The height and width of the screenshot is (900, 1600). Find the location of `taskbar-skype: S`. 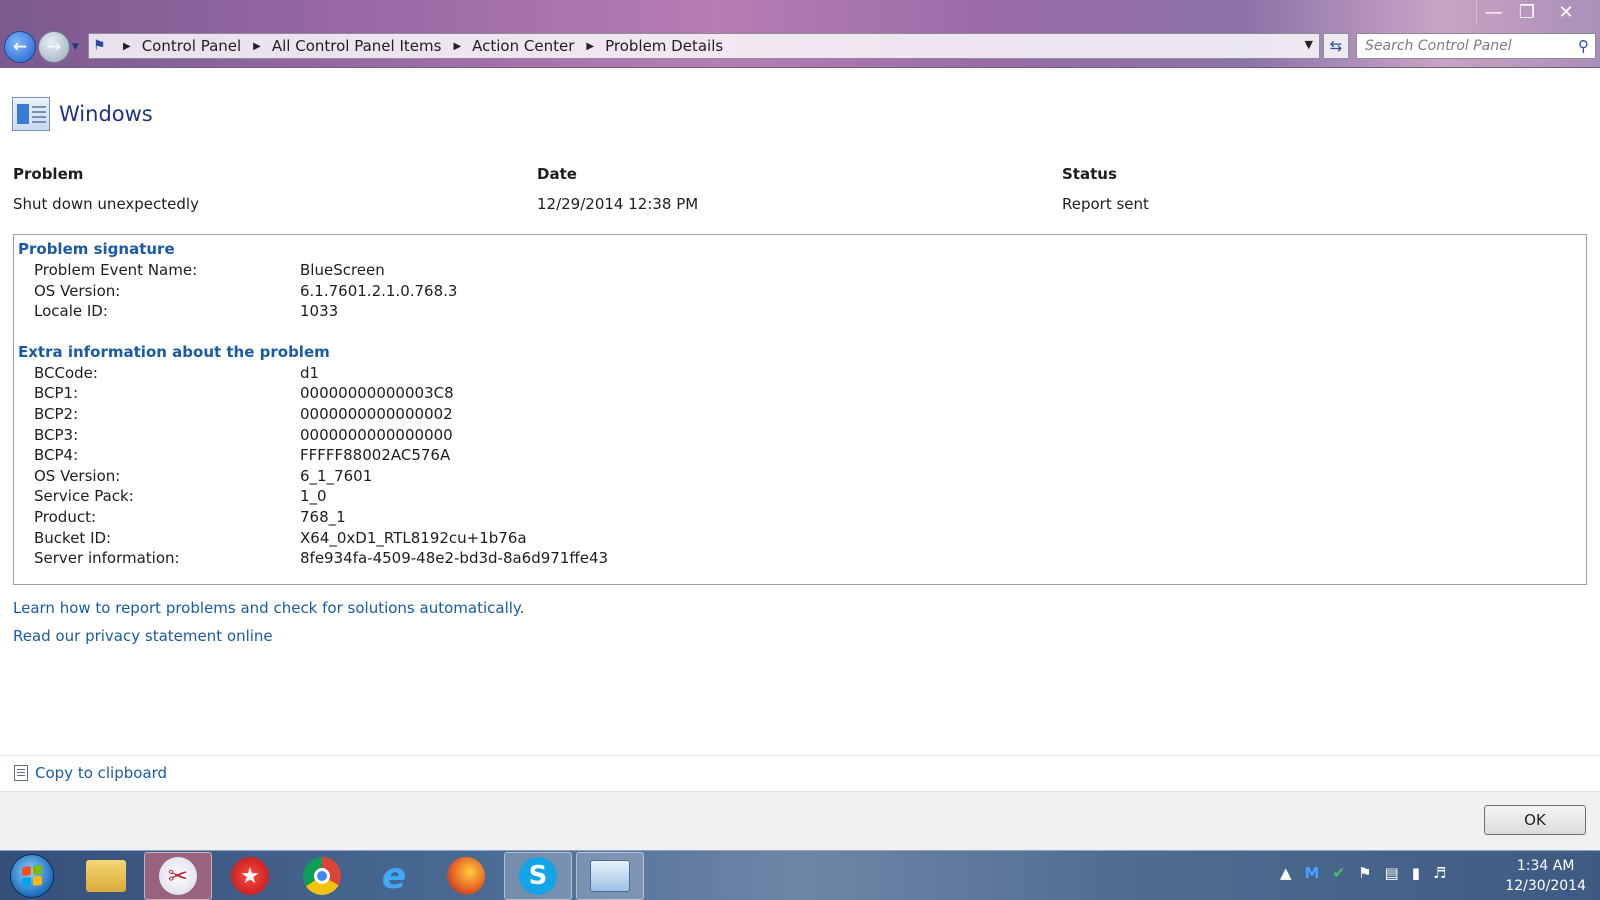

taskbar-skype: S is located at coordinates (538, 876).